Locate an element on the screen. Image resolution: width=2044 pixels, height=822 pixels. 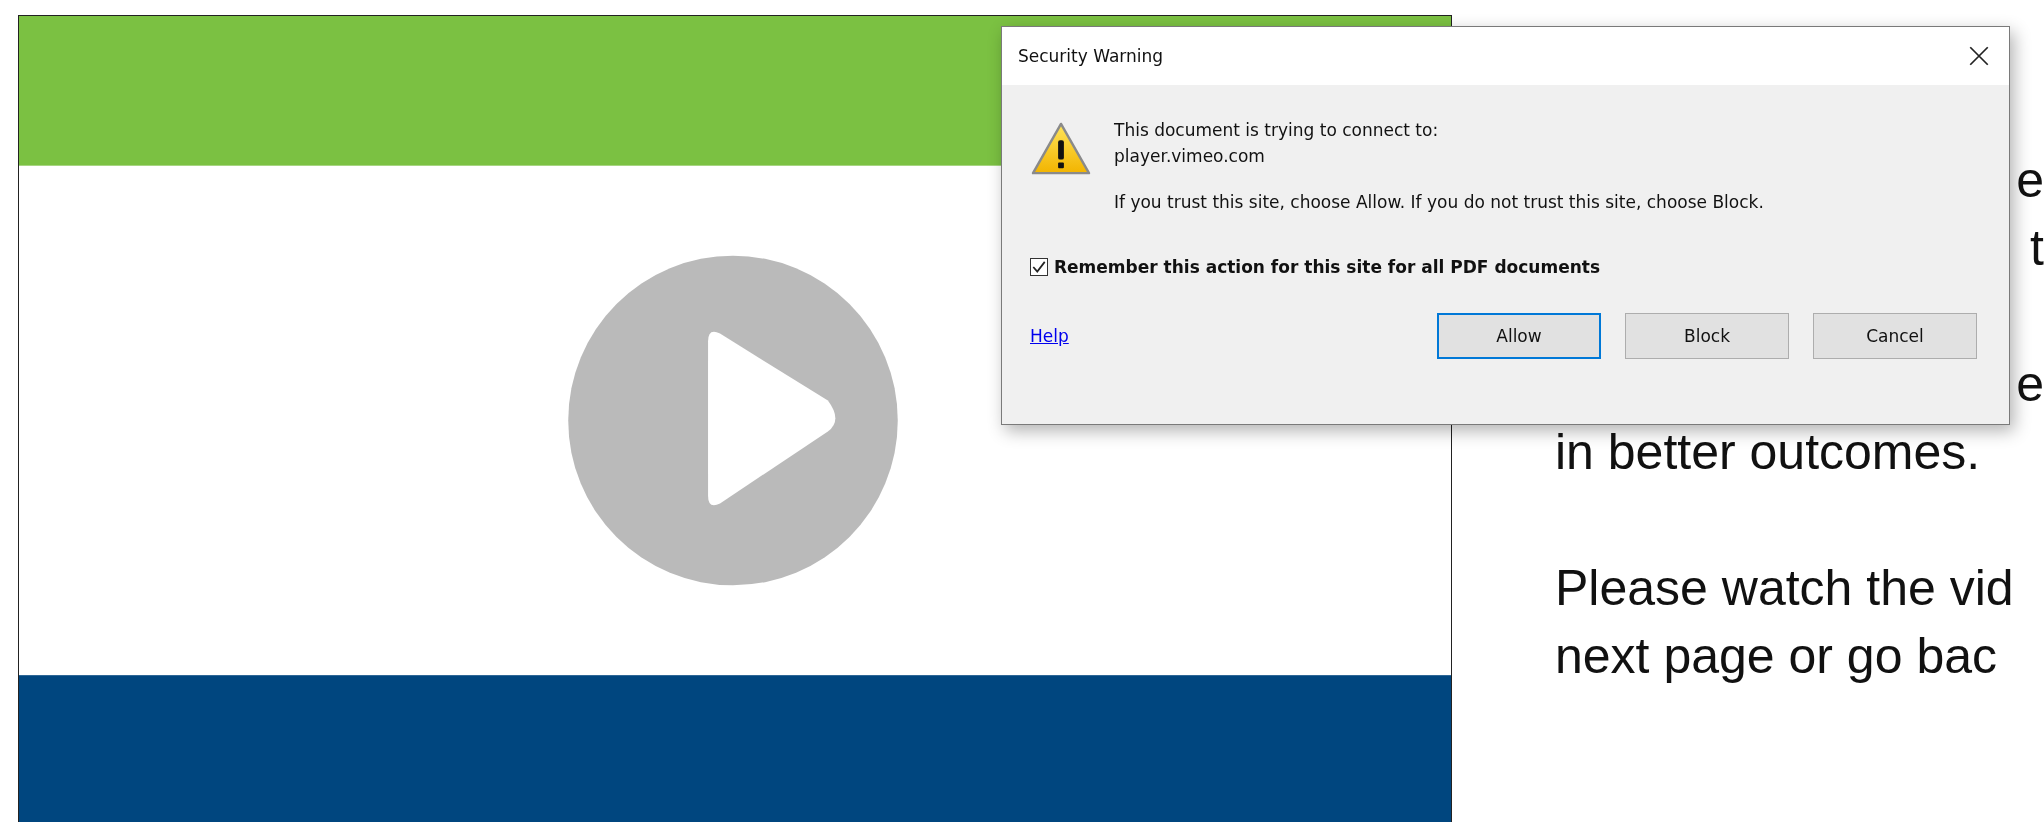
advice-text: If you trust this site, choose Allow. If you do not trust this site, choose Block. is located at coordinates (1439, 202).